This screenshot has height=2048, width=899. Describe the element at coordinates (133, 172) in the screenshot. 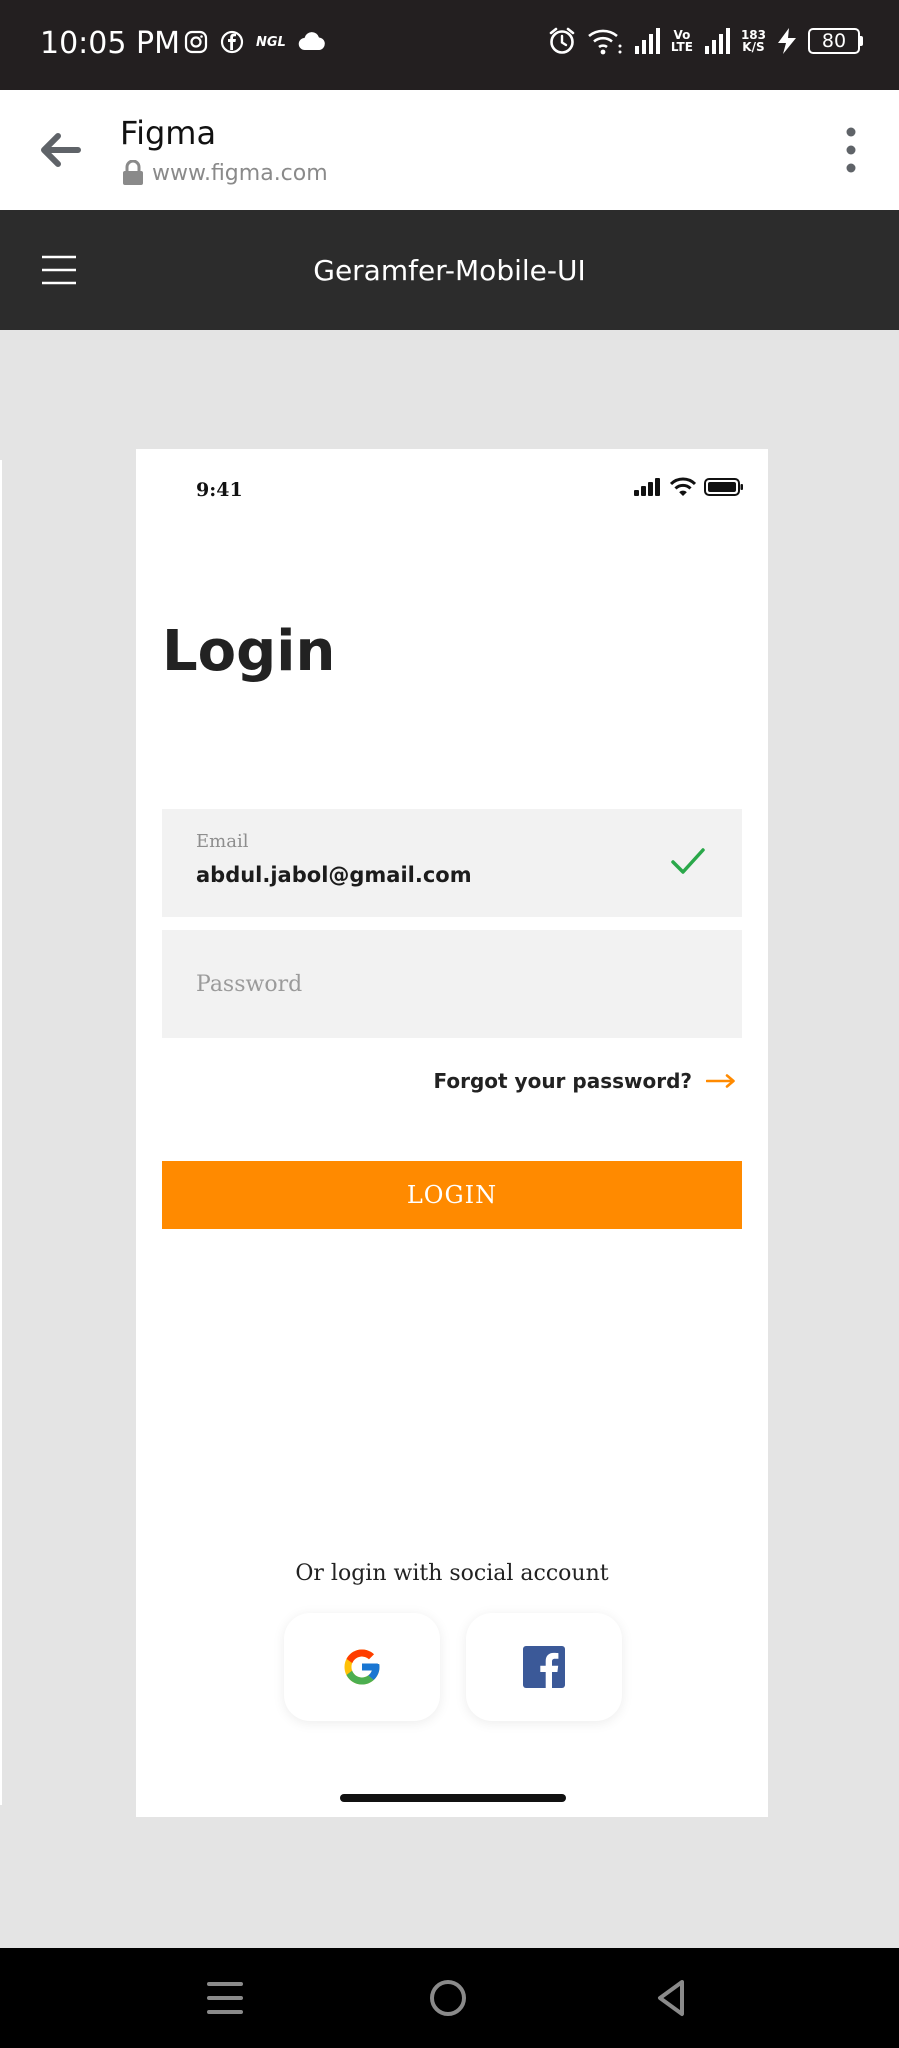

I see `lock-icon` at that location.